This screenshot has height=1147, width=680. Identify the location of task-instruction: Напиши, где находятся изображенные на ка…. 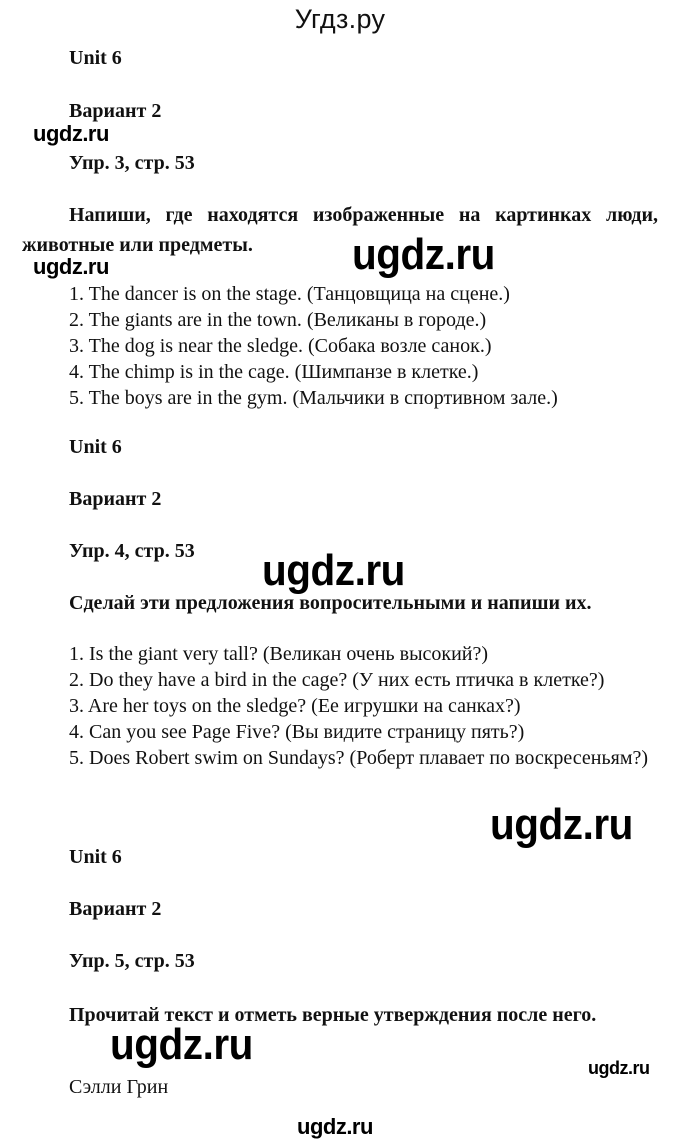
(340, 230).